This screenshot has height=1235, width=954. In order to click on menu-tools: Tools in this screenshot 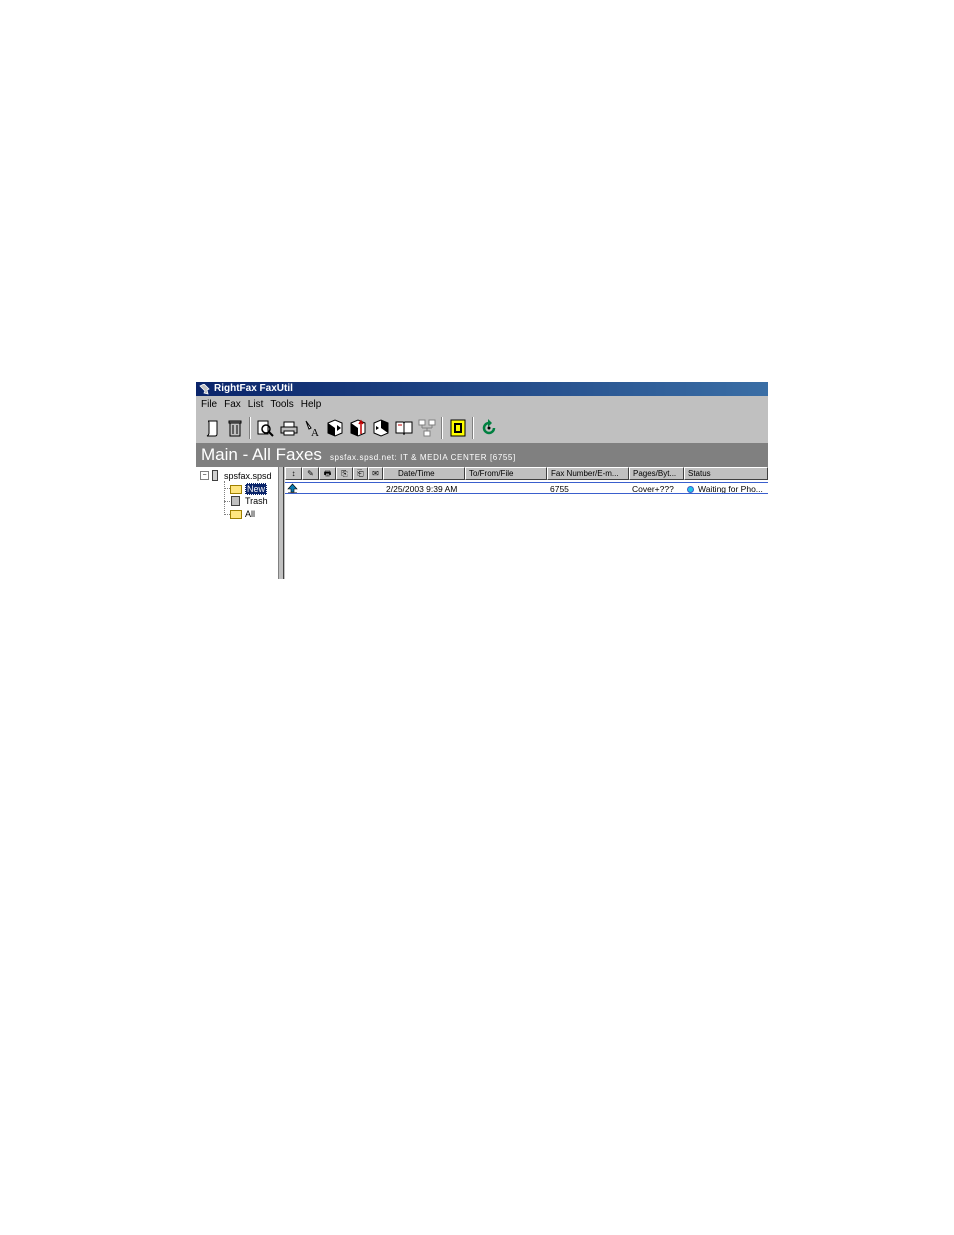, I will do `click(281, 404)`.